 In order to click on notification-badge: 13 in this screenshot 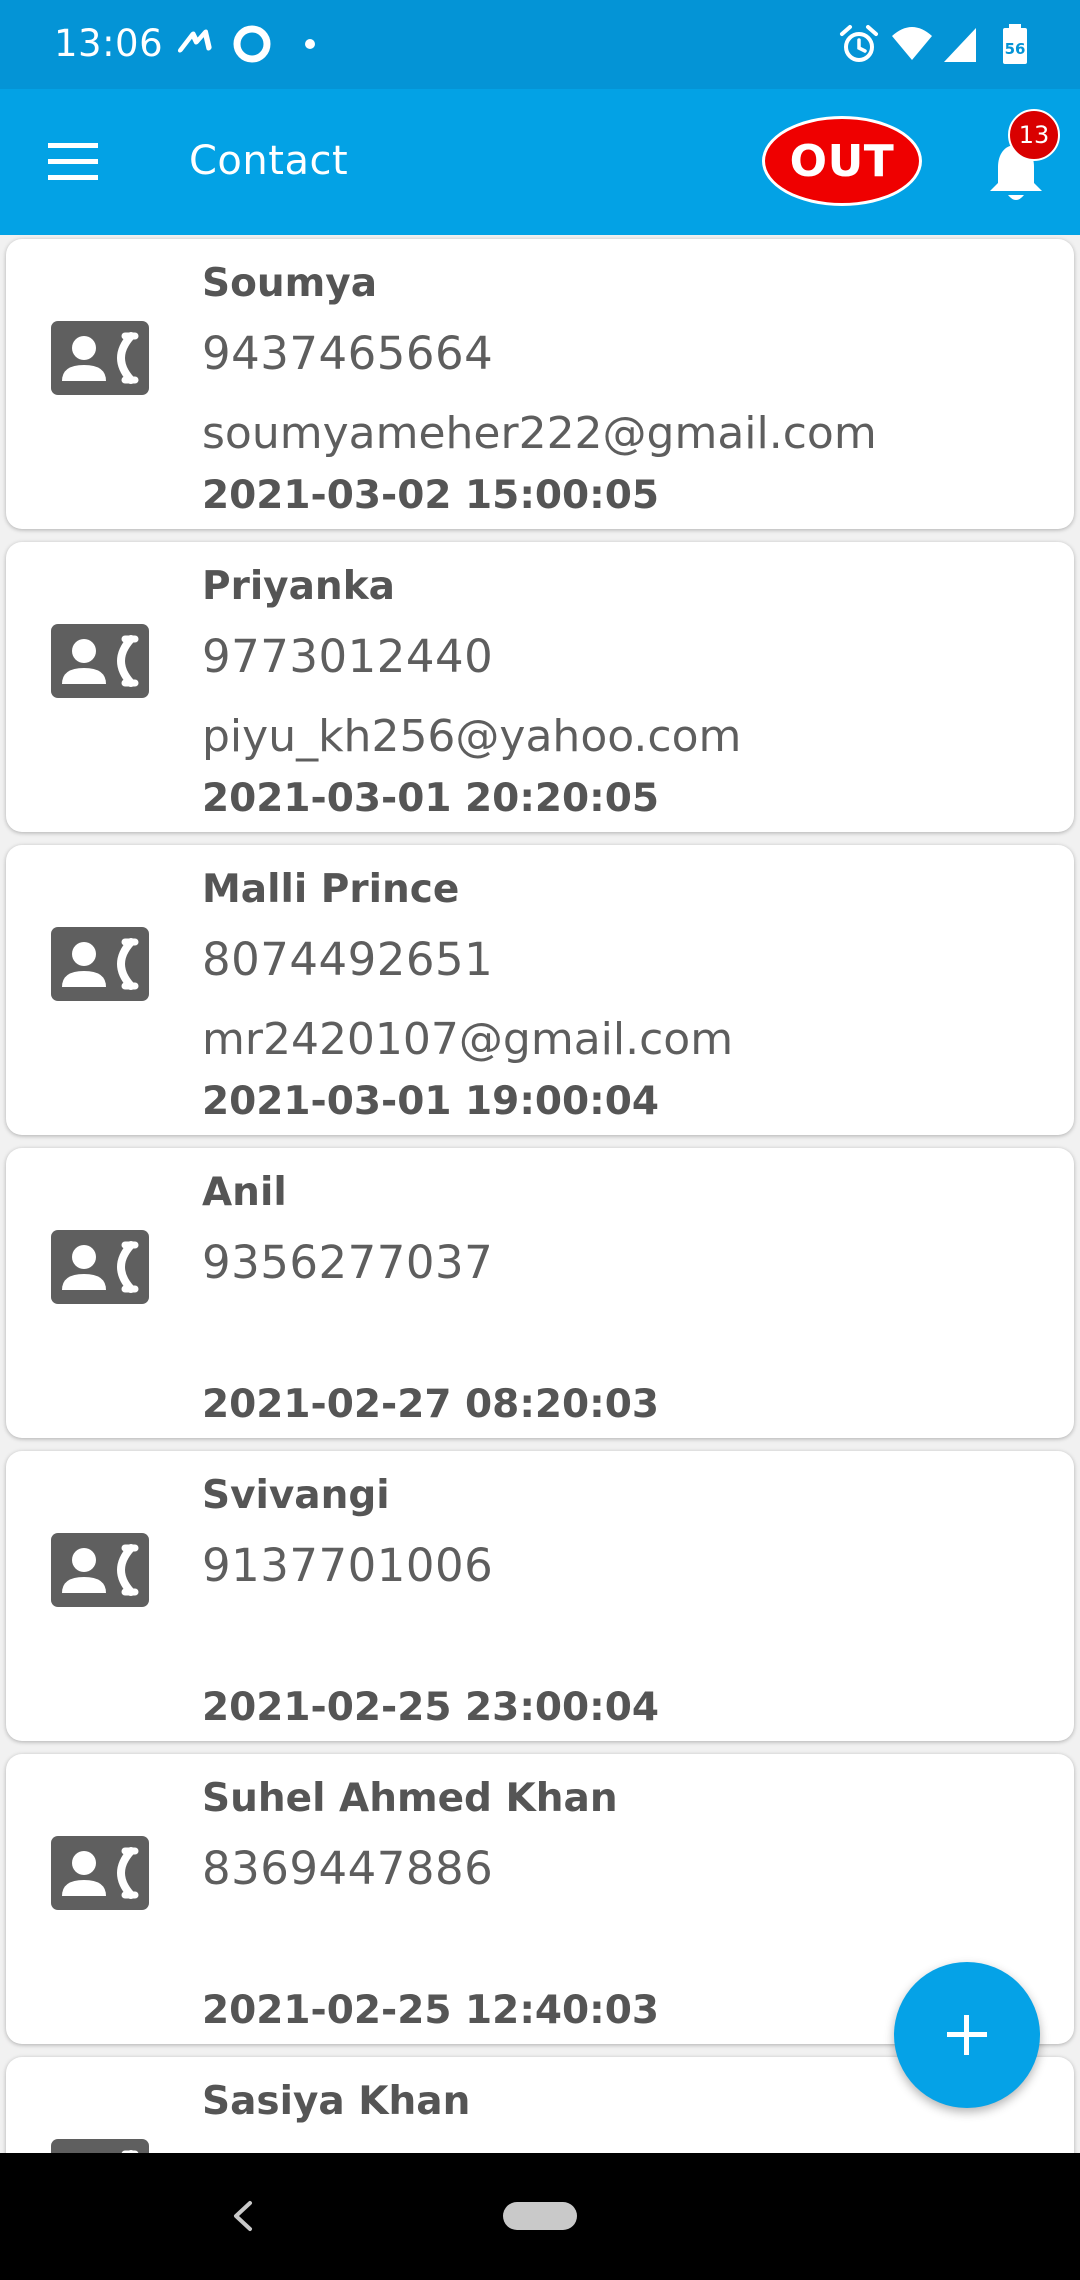, I will do `click(1034, 135)`.